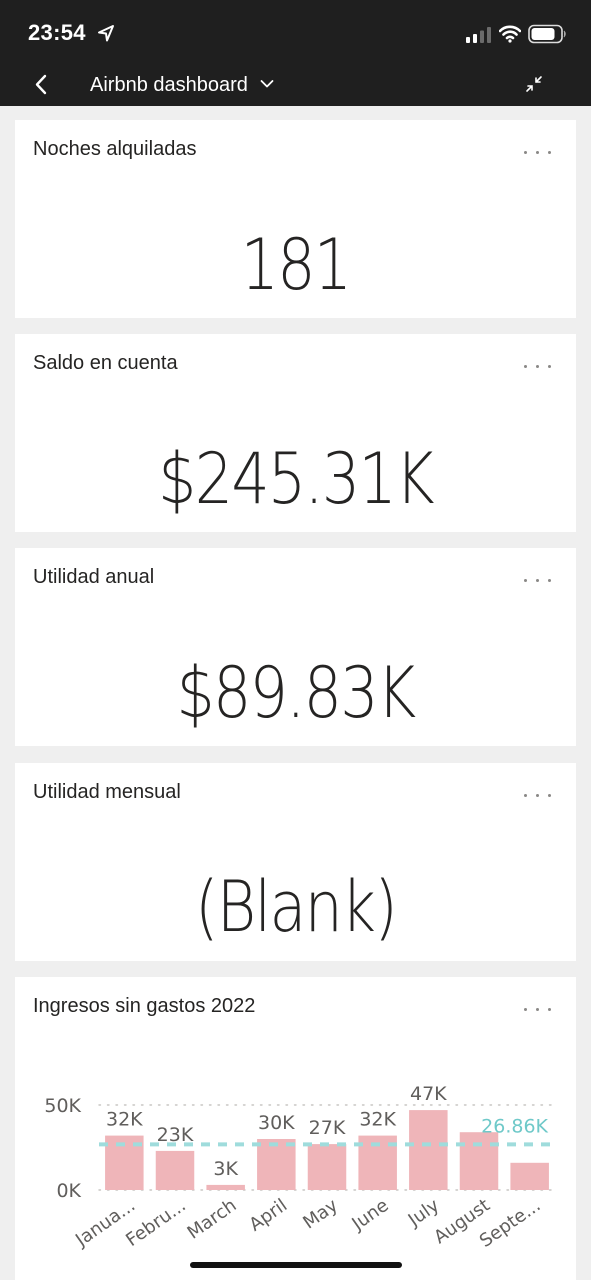 The height and width of the screenshot is (1280, 591). What do you see at coordinates (296, 1265) in the screenshot?
I see `home-indicator` at bounding box center [296, 1265].